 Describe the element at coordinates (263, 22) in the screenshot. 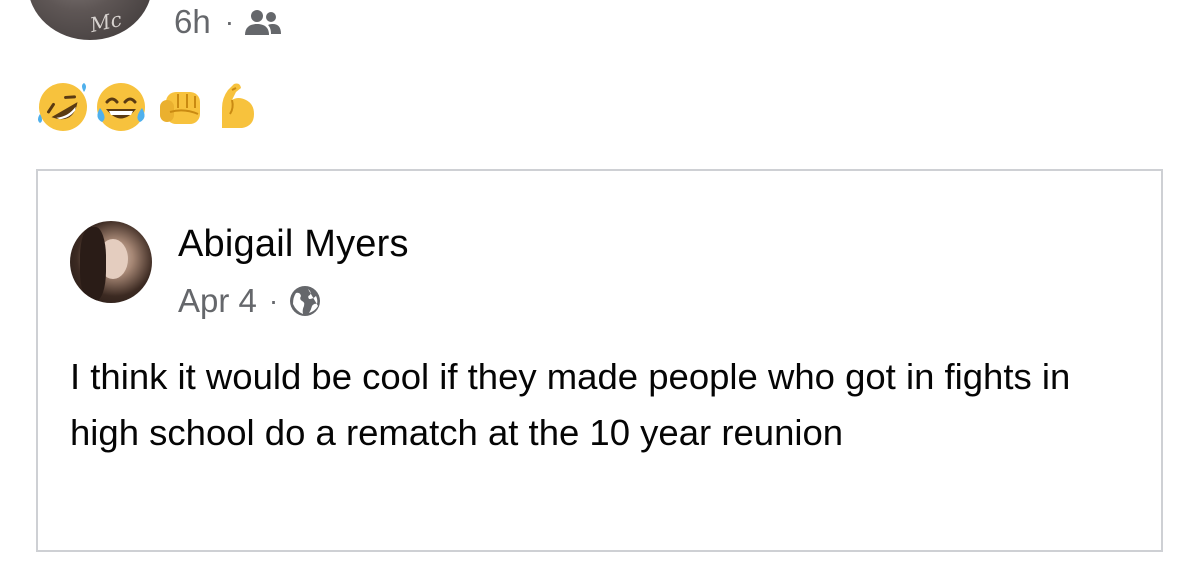

I see `friends-icon` at that location.